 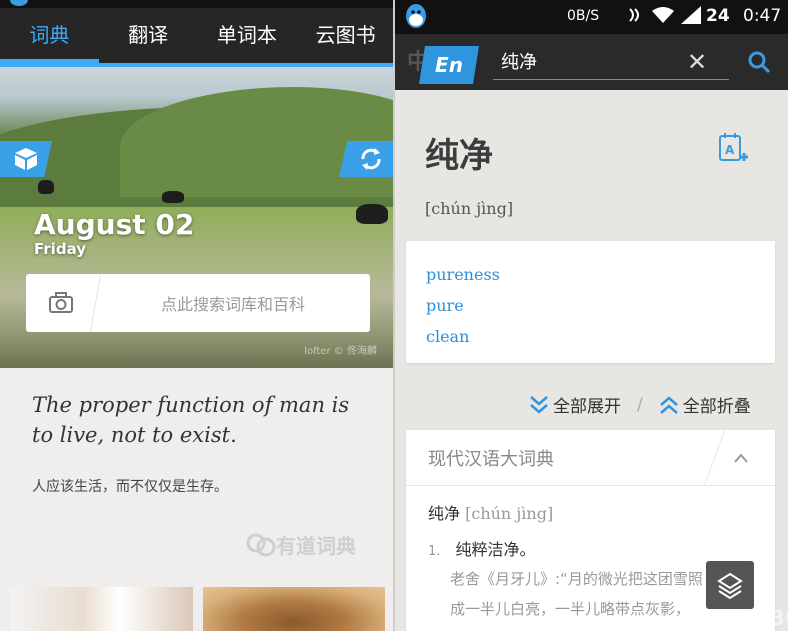 I want to click on expand-all-button: 全部展开, so click(x=575, y=404).